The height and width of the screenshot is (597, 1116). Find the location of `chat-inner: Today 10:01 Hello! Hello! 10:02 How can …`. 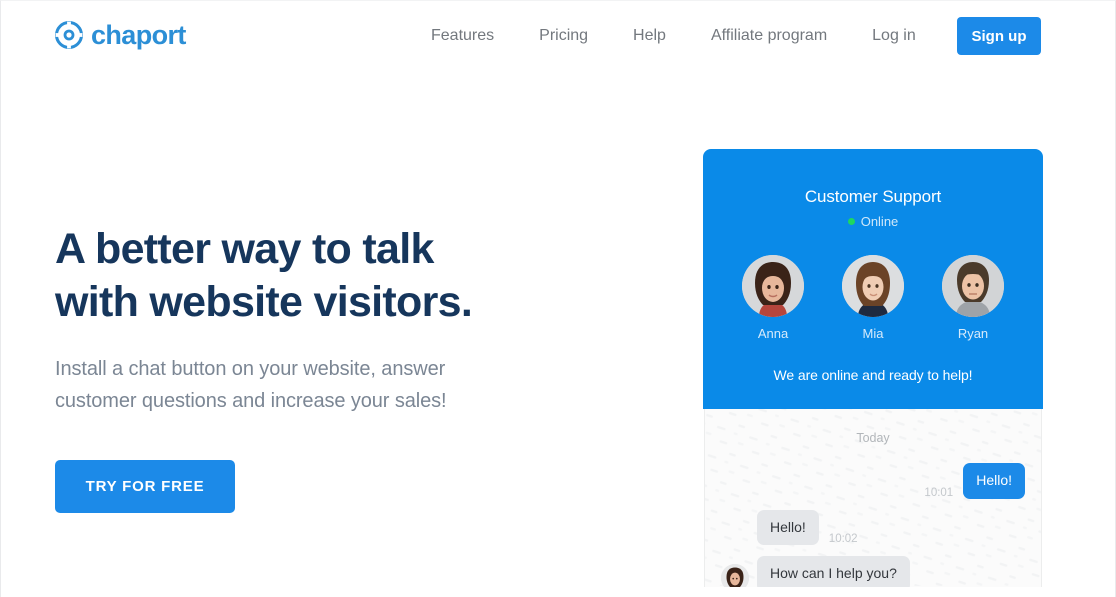

chat-inner: Today 10:01 Hello! Hello! 10:02 How can … is located at coordinates (873, 509).